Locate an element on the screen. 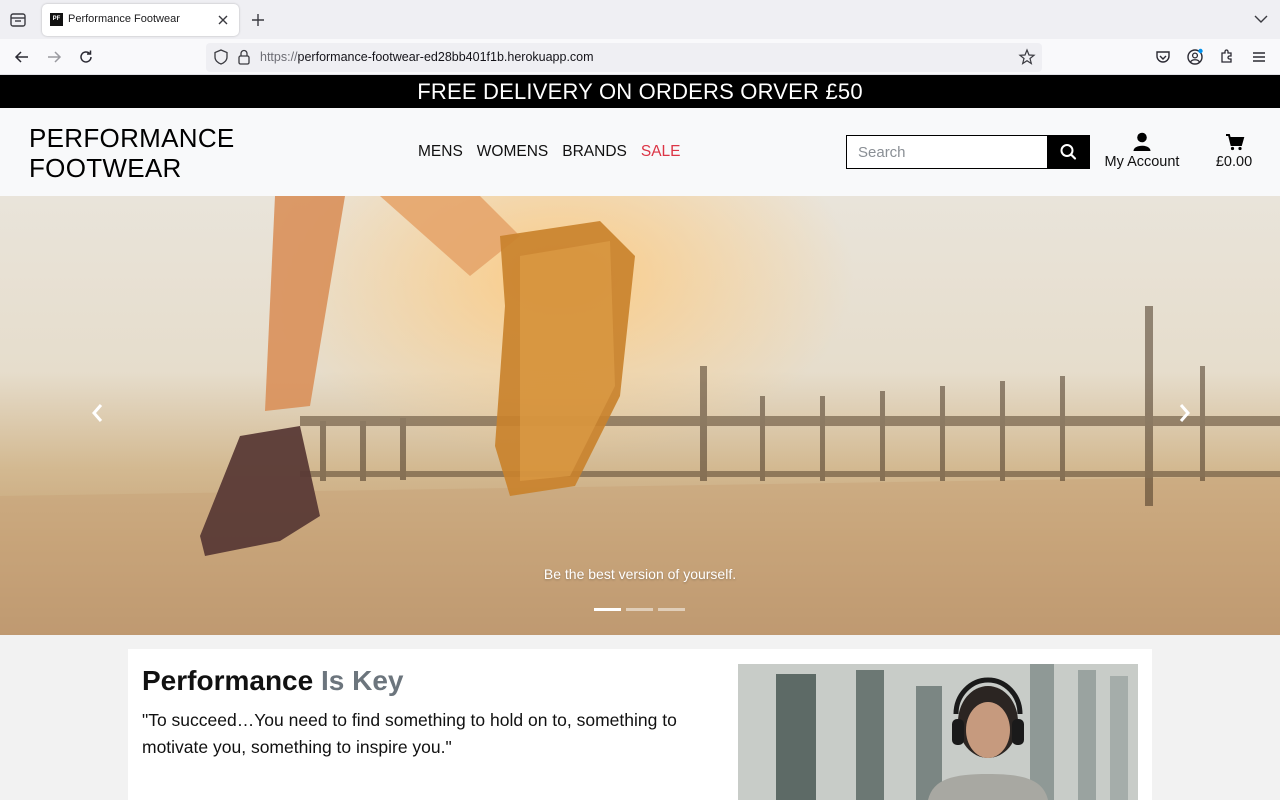 Image resolution: width=1280 pixels, height=800 pixels. heading-main: Performance is located at coordinates (228, 680).